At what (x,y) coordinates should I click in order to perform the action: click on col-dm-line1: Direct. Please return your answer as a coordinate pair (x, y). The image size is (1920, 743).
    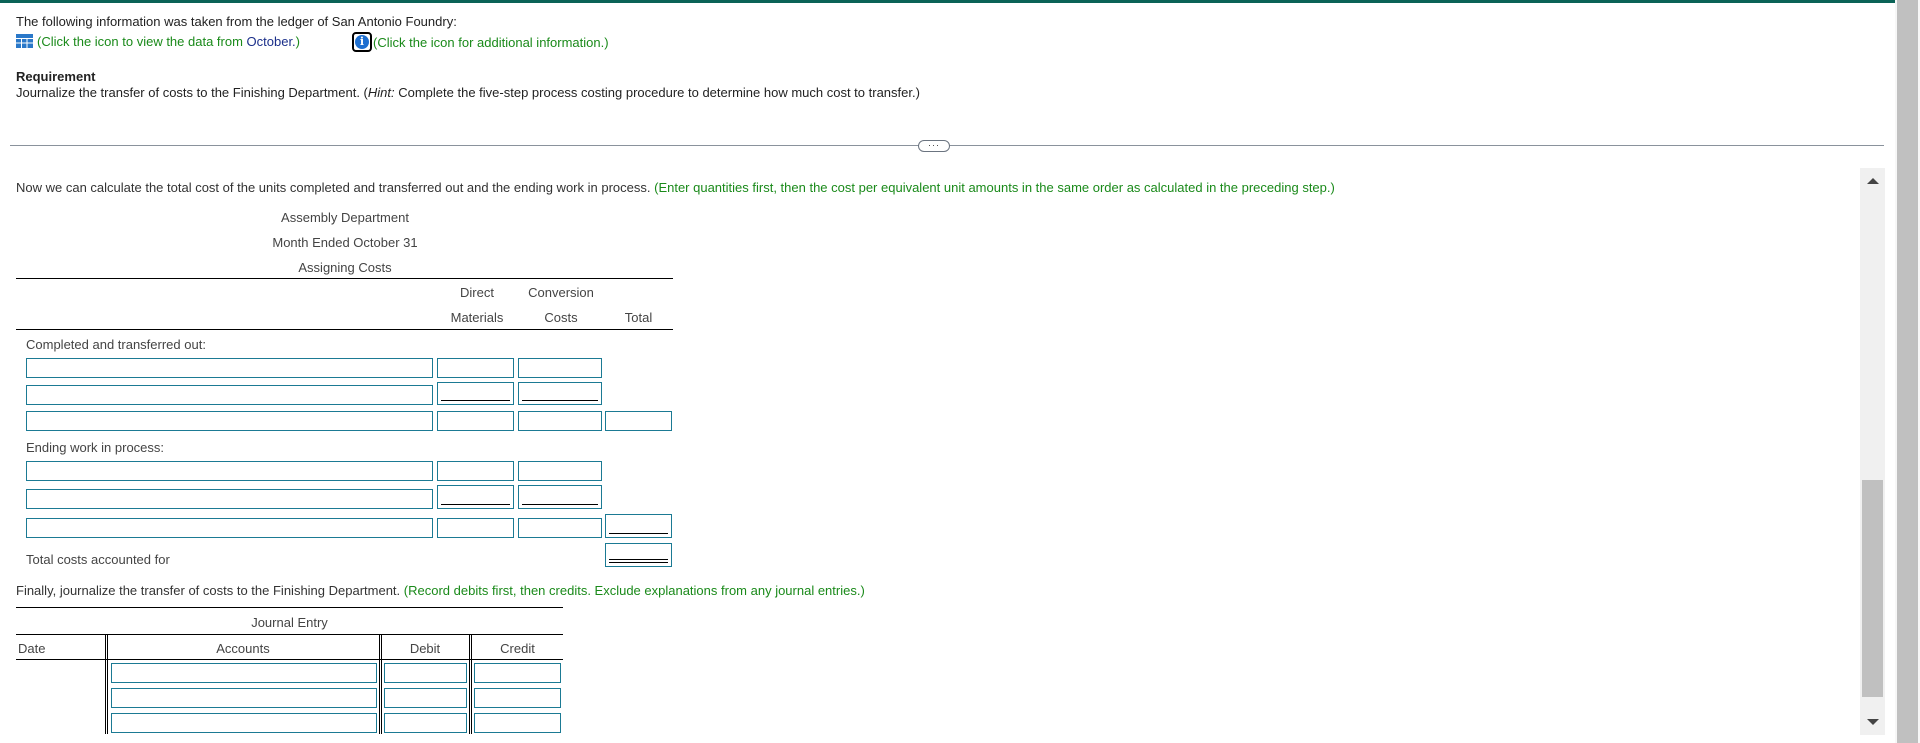
    Looking at the image, I should click on (477, 292).